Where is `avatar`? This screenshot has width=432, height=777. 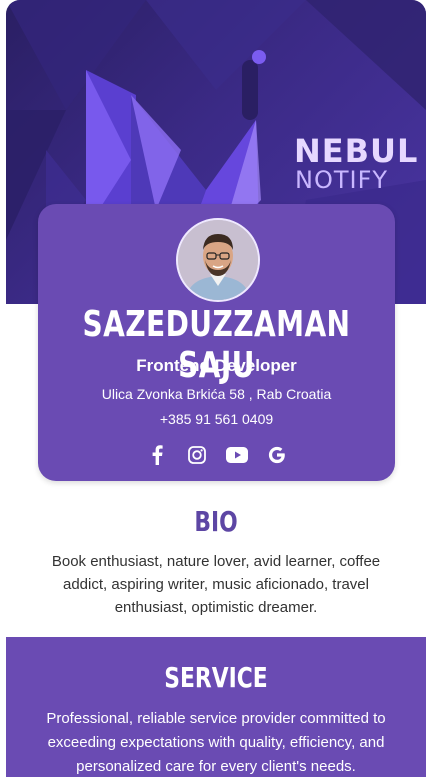
avatar is located at coordinates (218, 260).